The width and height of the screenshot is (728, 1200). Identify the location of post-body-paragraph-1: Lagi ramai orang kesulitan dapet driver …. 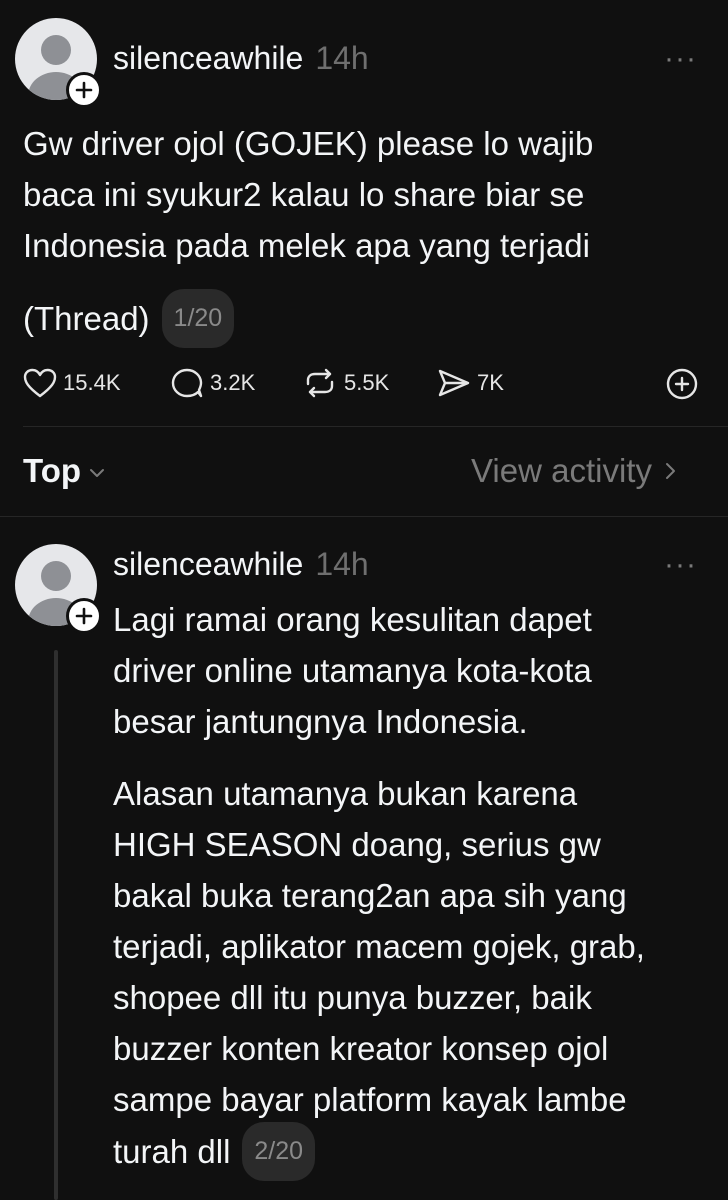
(418, 670).